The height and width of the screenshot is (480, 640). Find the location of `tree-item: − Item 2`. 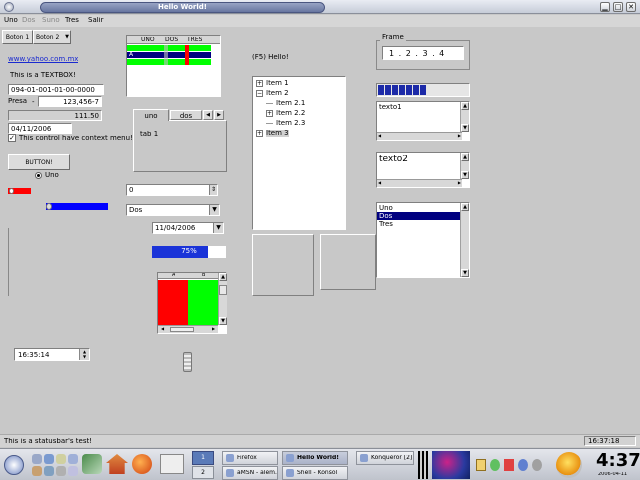

tree-item: − Item 2 is located at coordinates (272, 93).